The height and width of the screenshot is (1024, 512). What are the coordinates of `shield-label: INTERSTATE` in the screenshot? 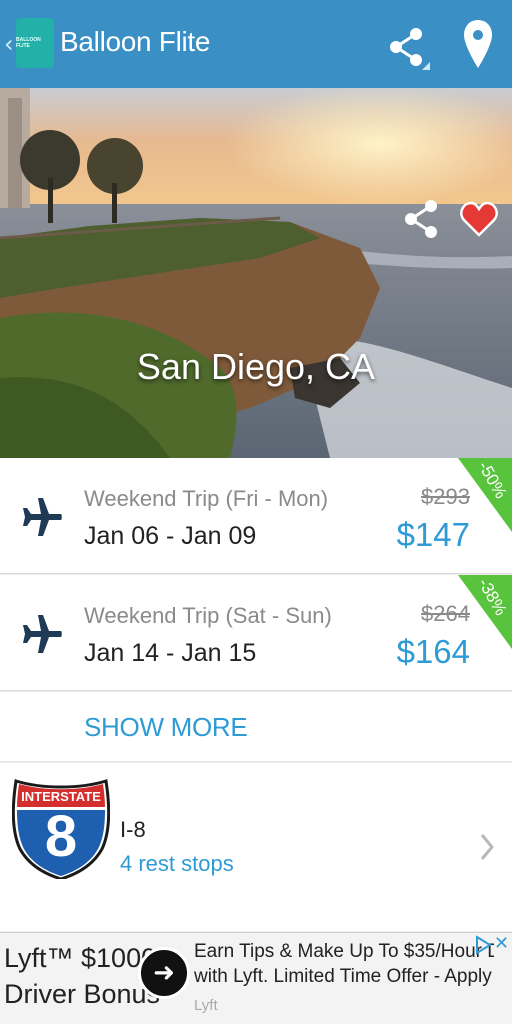 It's located at (61, 796).